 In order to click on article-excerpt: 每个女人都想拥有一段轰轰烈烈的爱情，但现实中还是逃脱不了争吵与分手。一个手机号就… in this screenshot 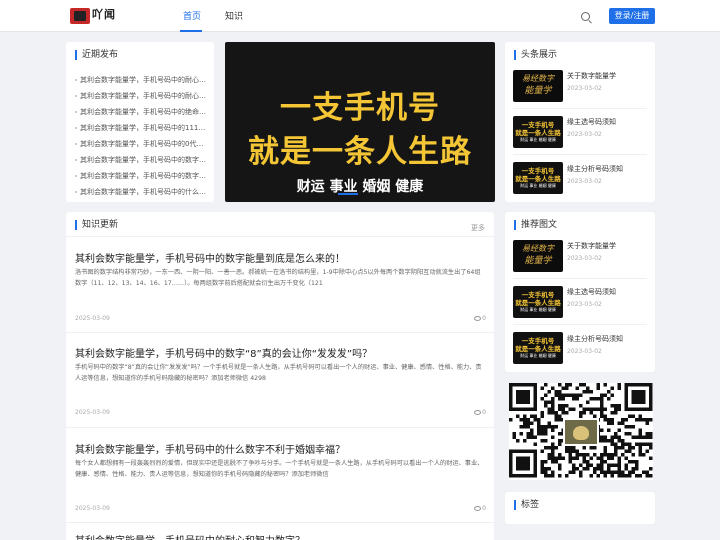, I will do `click(279, 469)`.